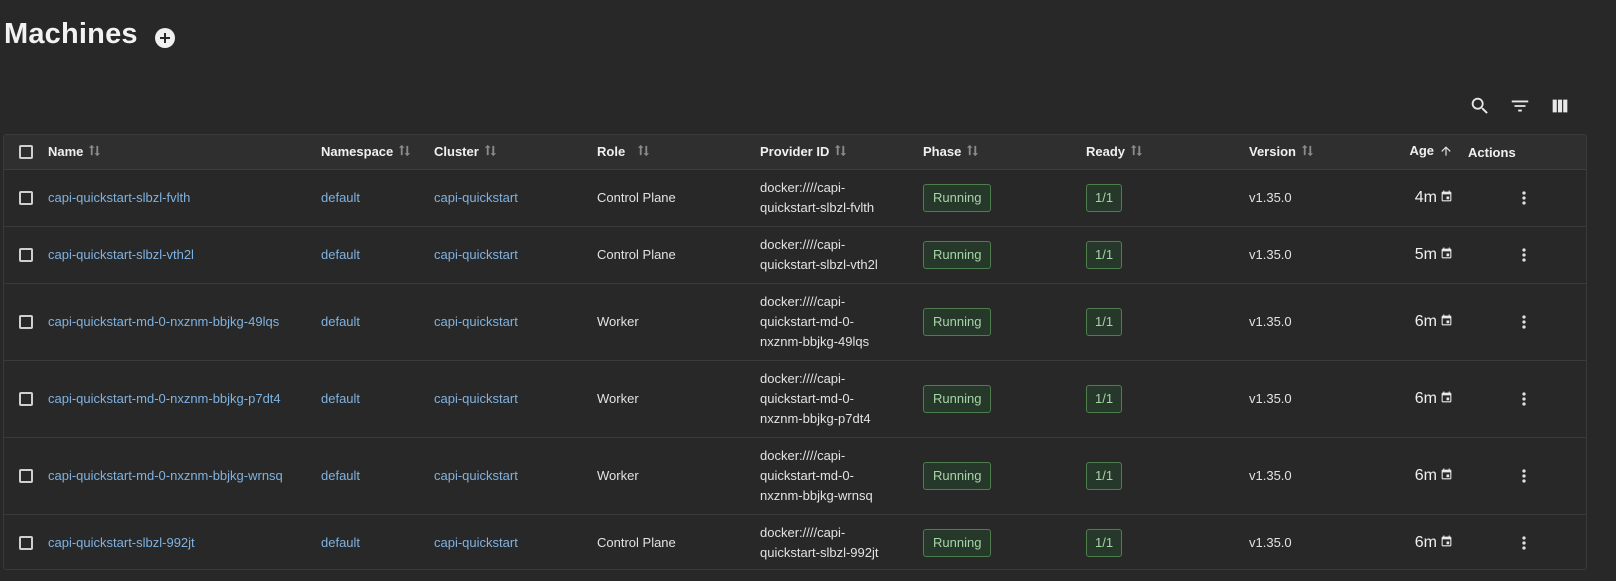 This screenshot has height=581, width=1616. What do you see at coordinates (819, 264) in the screenshot?
I see `provider-id-line: quickstart-slbzl-vth2l` at bounding box center [819, 264].